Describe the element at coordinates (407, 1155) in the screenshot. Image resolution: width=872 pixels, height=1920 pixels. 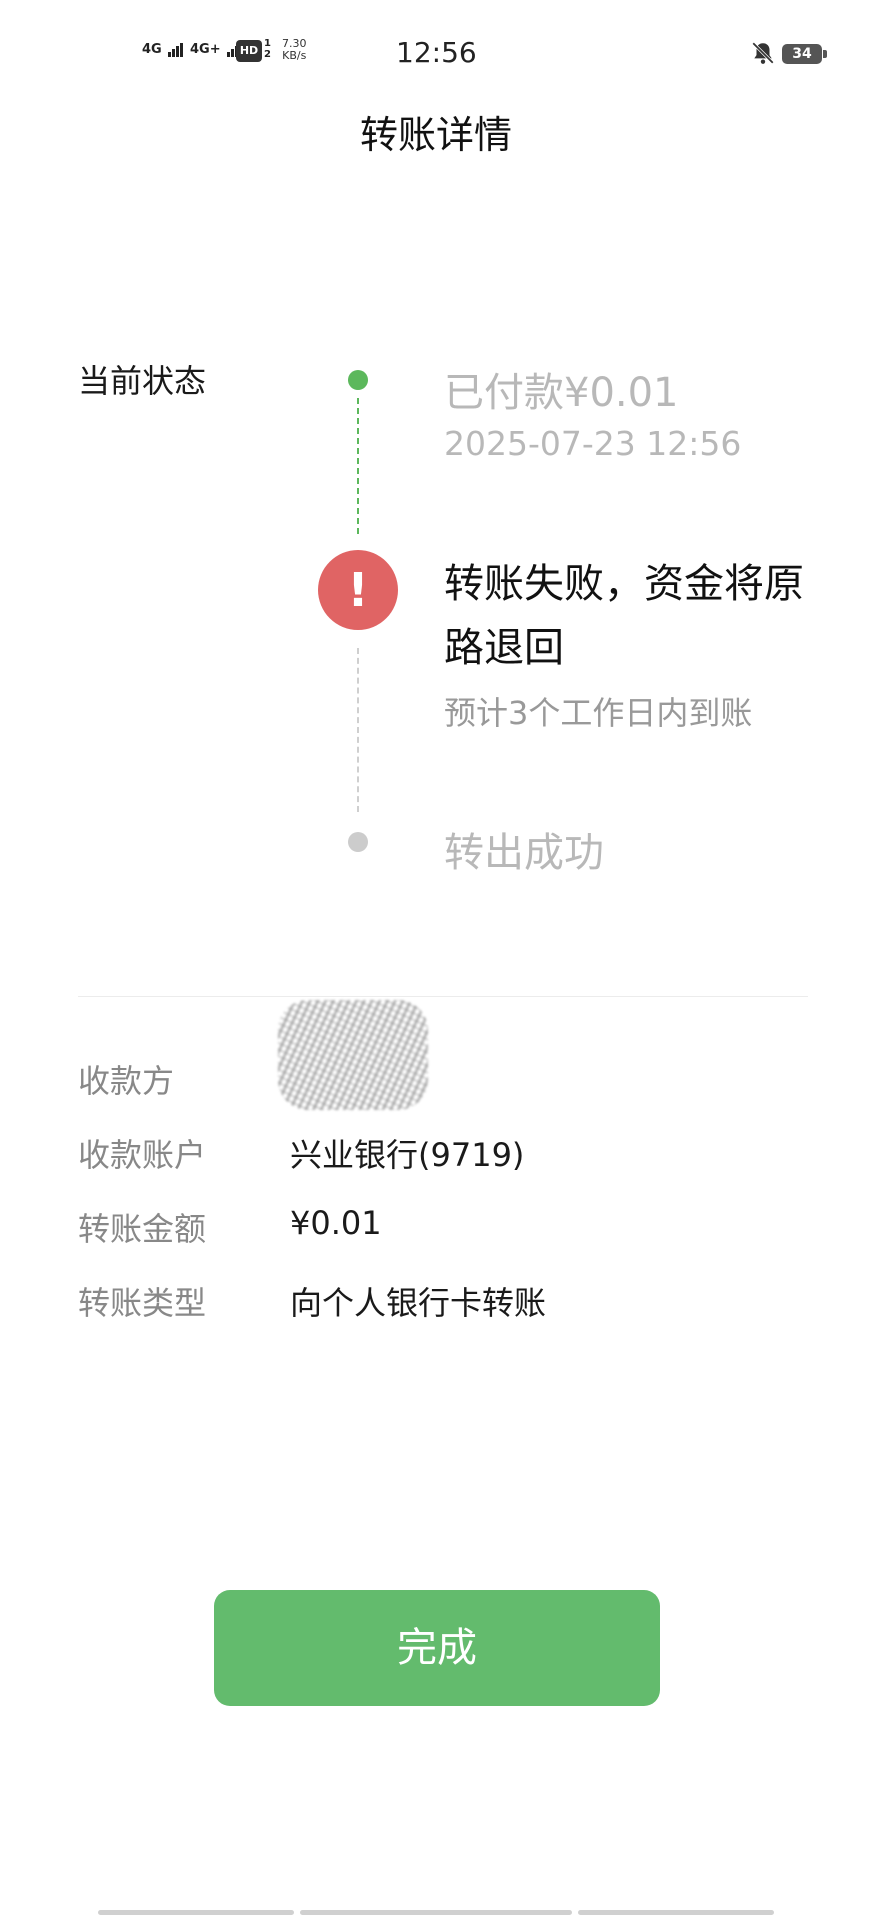
I see `payee-account-value: 兴业银行(9719)` at that location.